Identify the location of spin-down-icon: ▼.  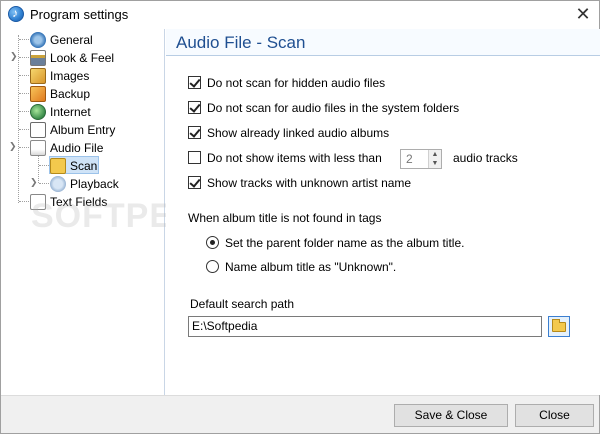
(434, 163).